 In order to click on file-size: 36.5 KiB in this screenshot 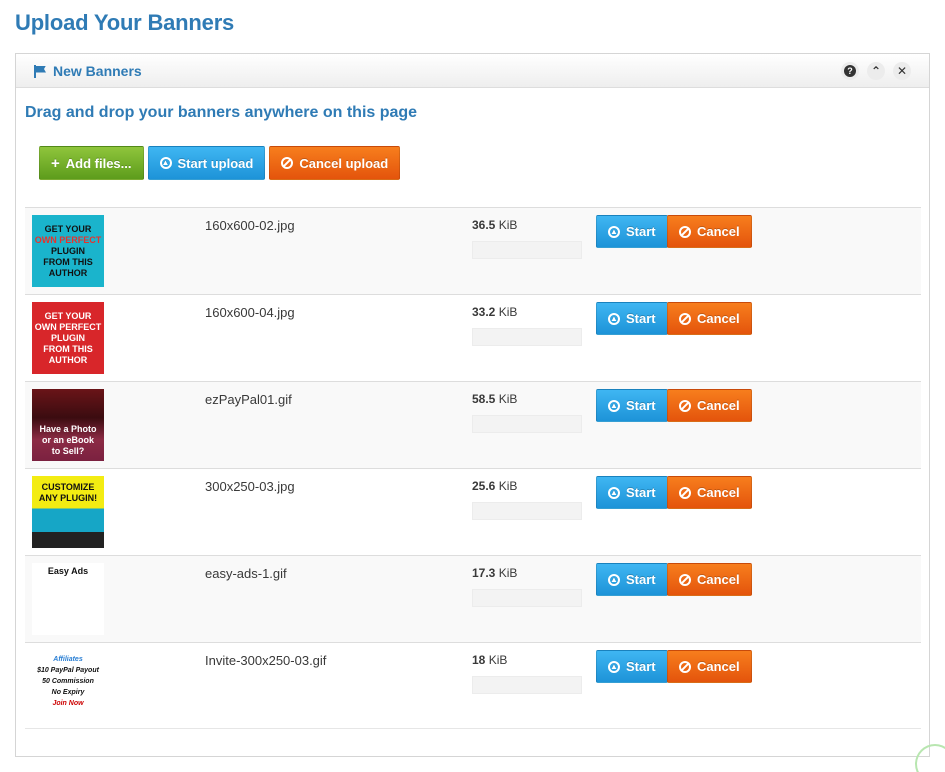, I will do `click(495, 225)`.